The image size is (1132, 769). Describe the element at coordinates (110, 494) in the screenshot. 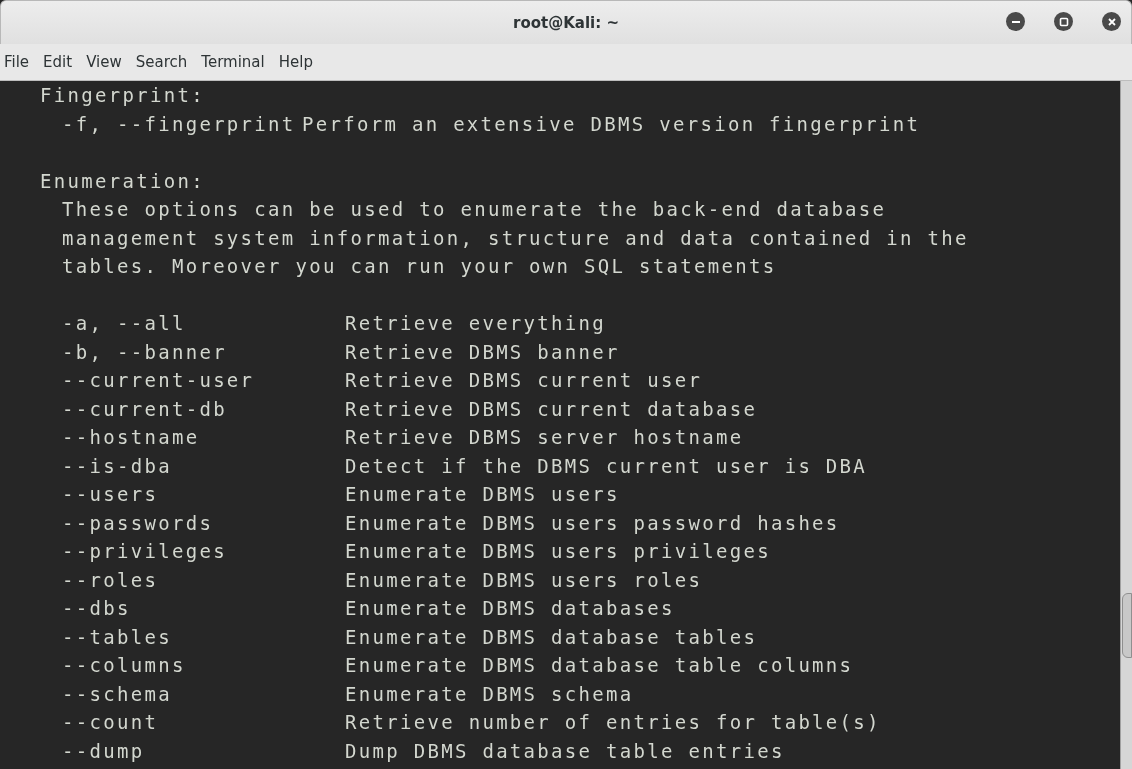

I see `option-label: --users` at that location.